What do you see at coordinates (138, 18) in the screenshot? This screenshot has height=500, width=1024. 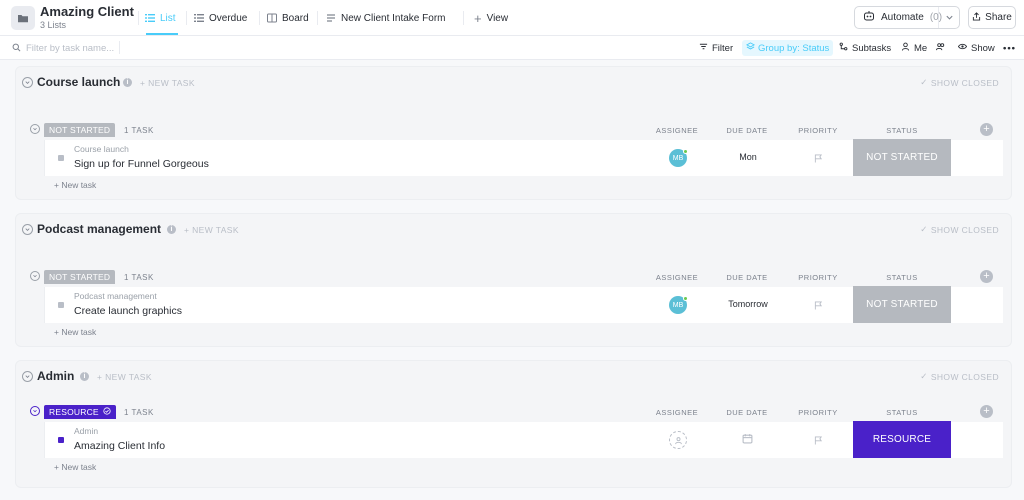 I see `divider` at bounding box center [138, 18].